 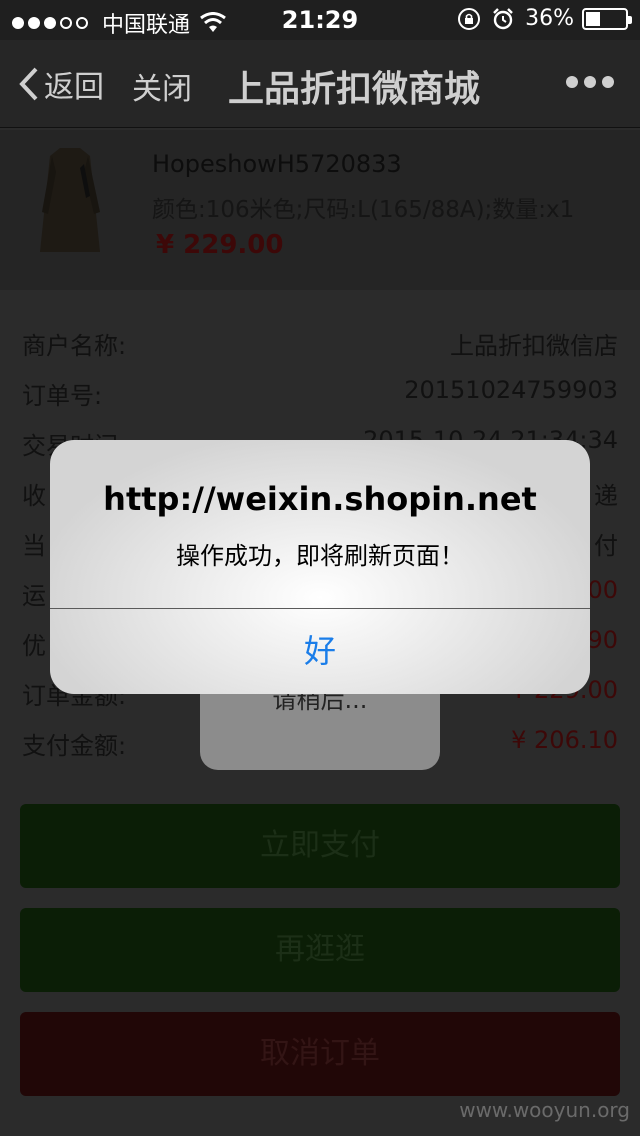 I want to click on status-bar: 中国联通 21:29 36%, so click(x=320, y=20).